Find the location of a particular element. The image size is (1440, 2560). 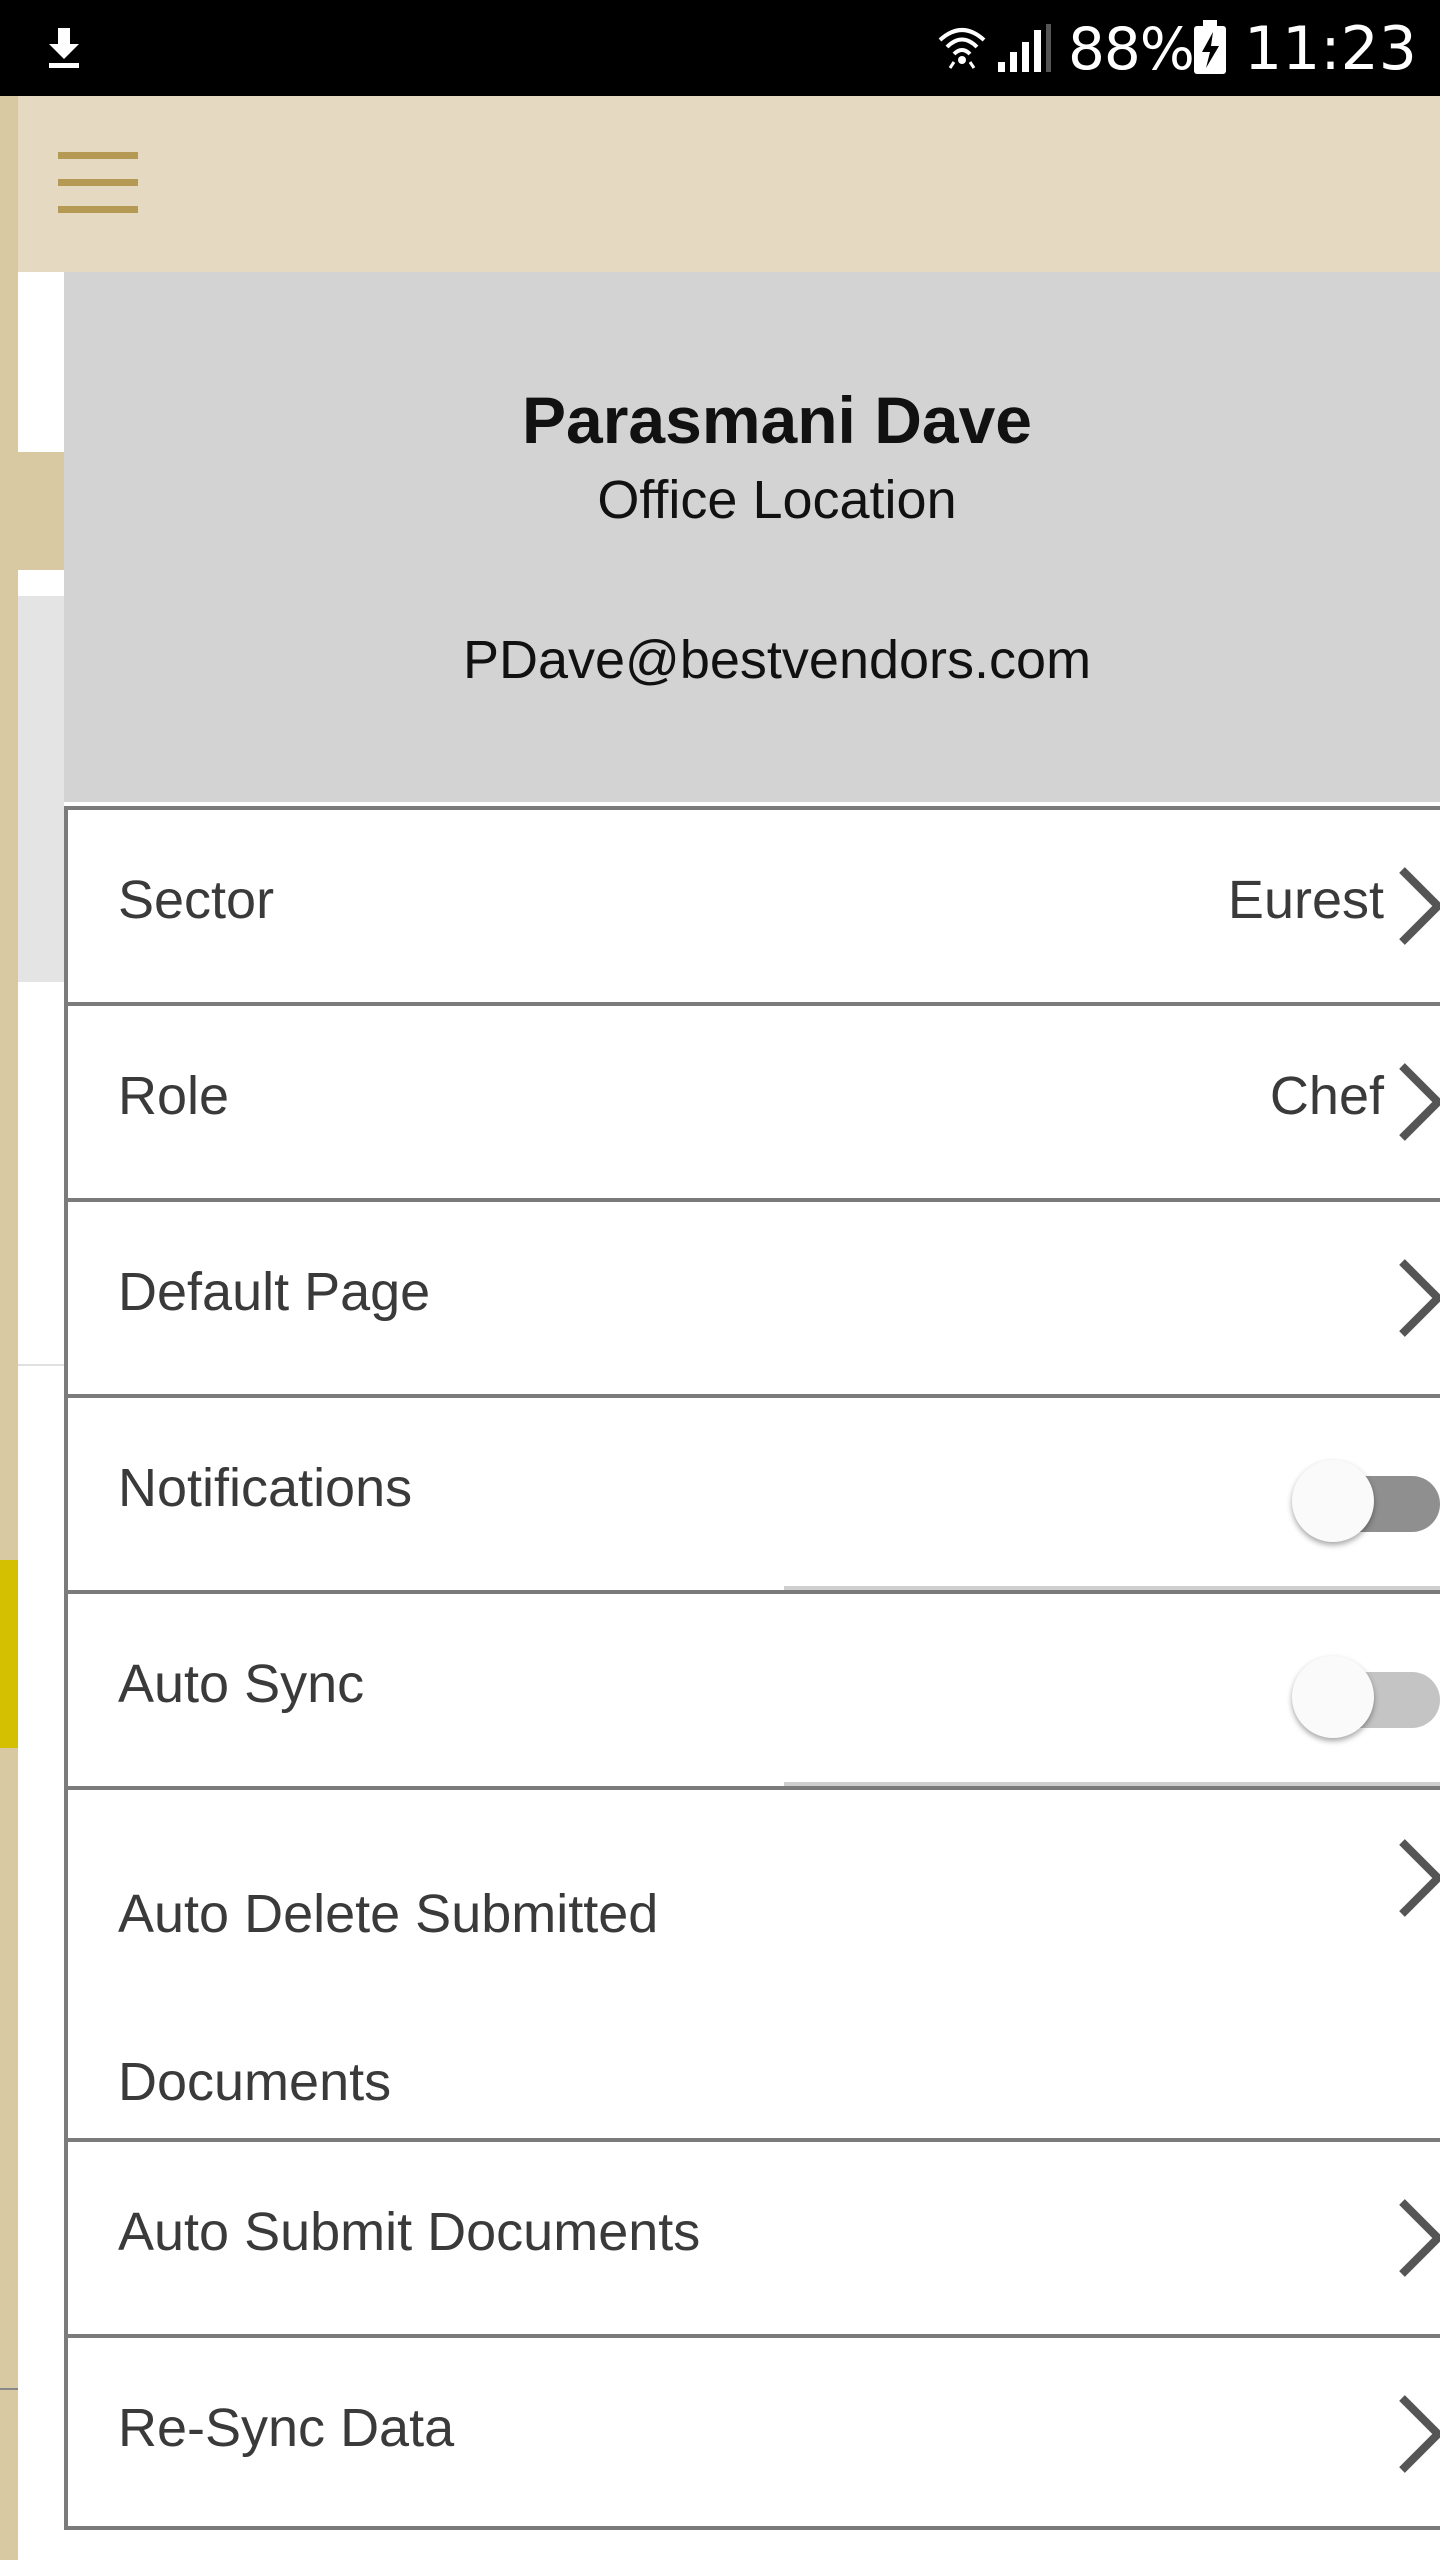

signal-icon is located at coordinates (1024, 48).